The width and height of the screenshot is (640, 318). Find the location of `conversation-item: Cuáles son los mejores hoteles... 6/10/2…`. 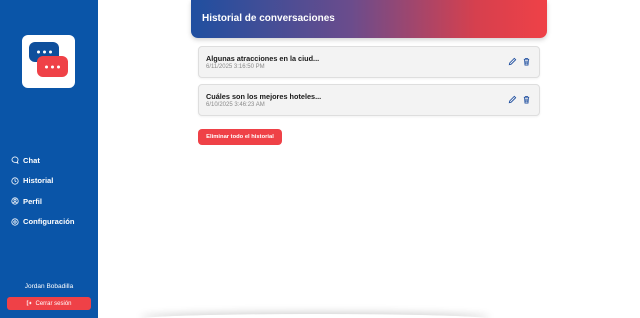

conversation-item: Cuáles son los mejores hoteles... 6/10/2… is located at coordinates (369, 100).